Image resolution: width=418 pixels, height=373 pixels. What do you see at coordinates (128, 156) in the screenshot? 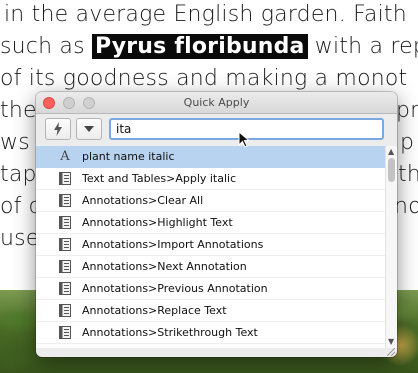
I see `result-item-label: plant name italic` at bounding box center [128, 156].